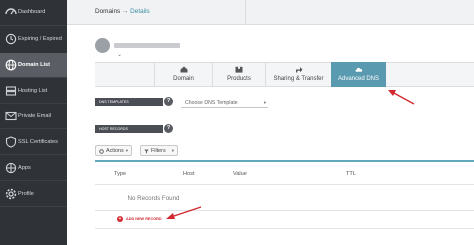 This screenshot has width=474, height=245. What do you see at coordinates (38, 142) in the screenshot?
I see `sidebar-item-label: SSL Certificates` at bounding box center [38, 142].